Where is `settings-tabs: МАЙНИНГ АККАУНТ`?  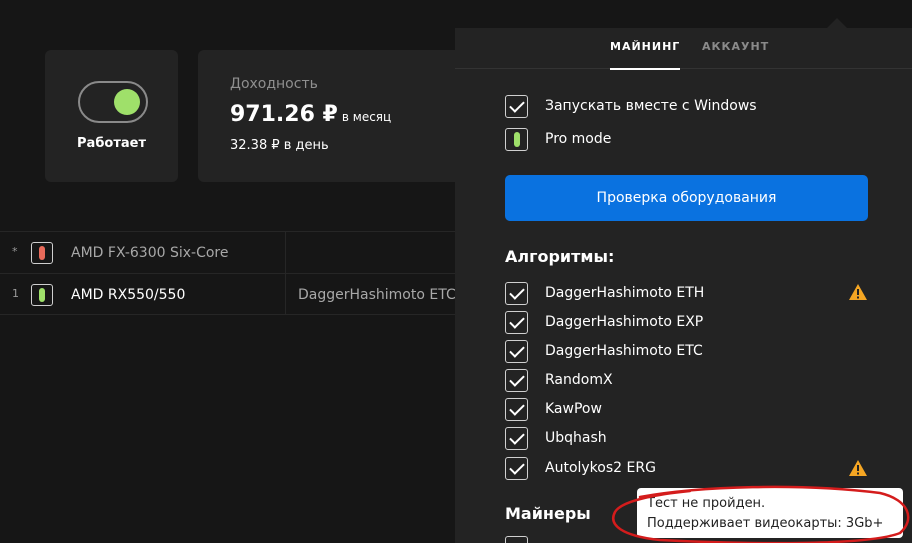 settings-tabs: МАЙНИНГ АККАУНТ is located at coordinates (683, 49).